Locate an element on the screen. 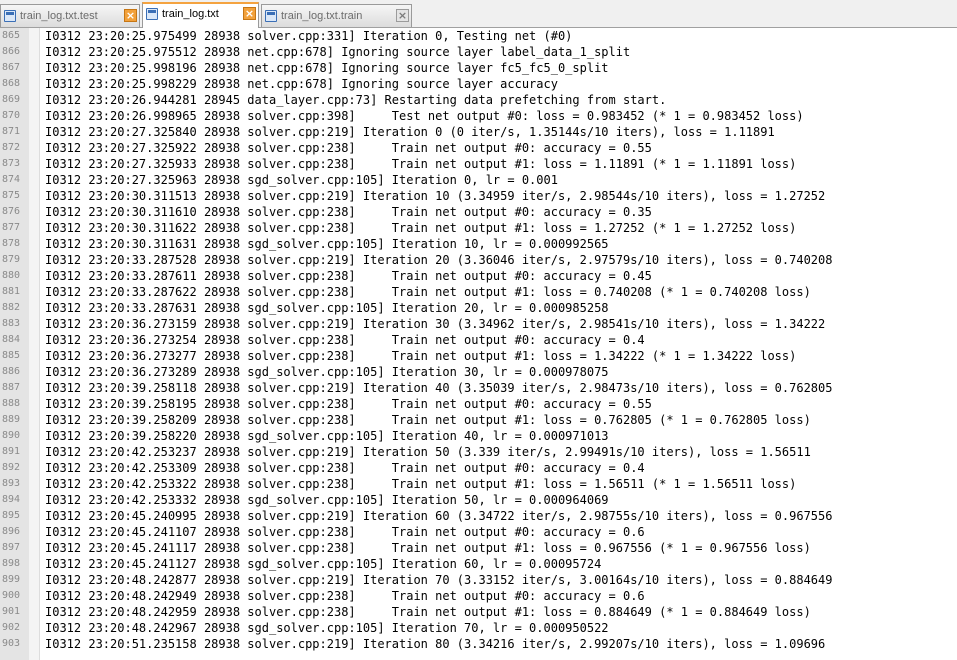  document-icon is located at coordinates (10, 16).